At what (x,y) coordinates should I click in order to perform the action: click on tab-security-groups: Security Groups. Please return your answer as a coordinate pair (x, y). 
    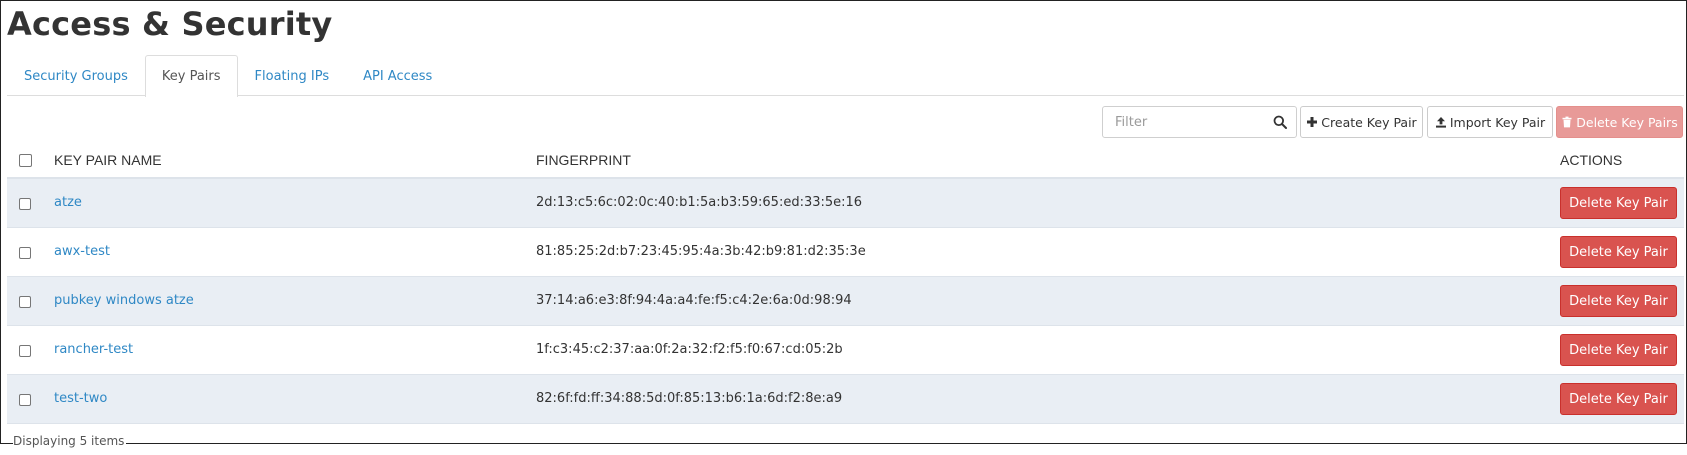
    Looking at the image, I should click on (76, 75).